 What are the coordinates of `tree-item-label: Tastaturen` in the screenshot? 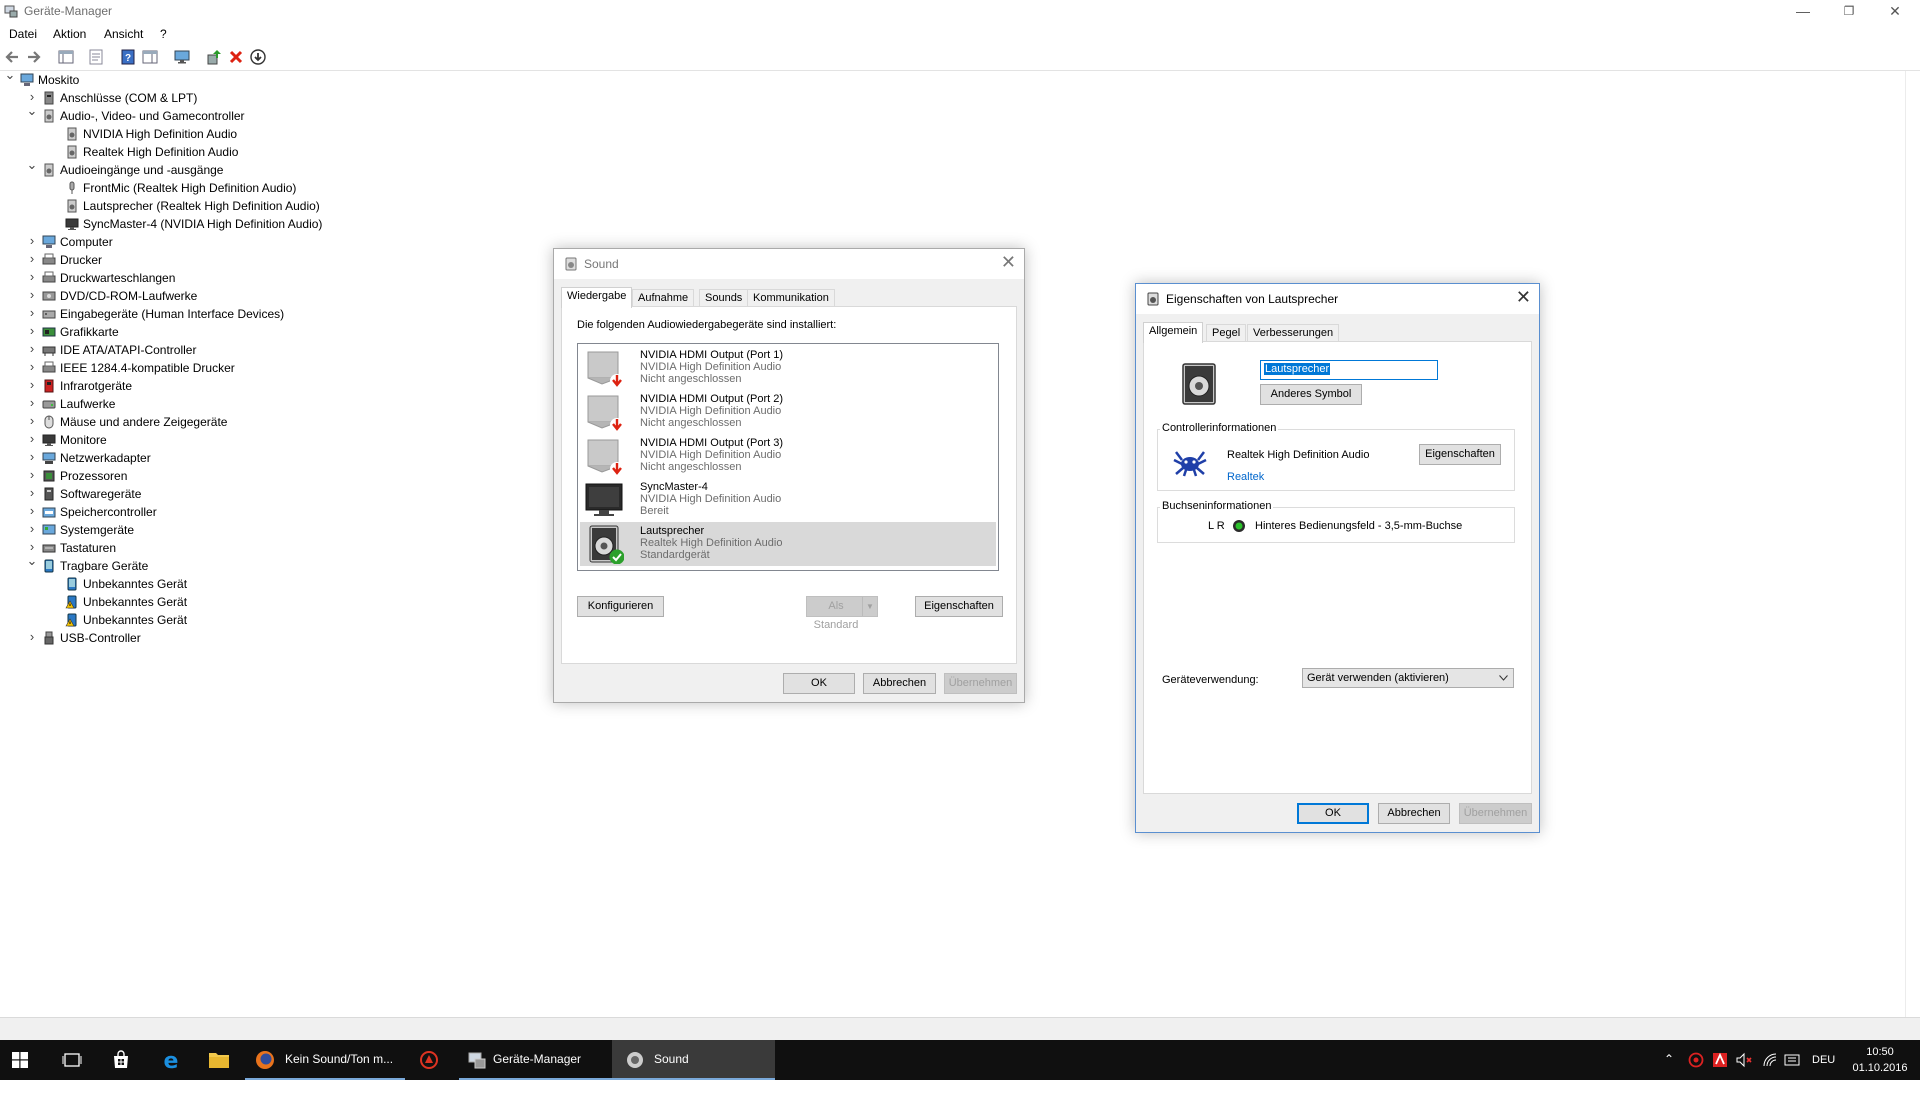 It's located at (88, 548).